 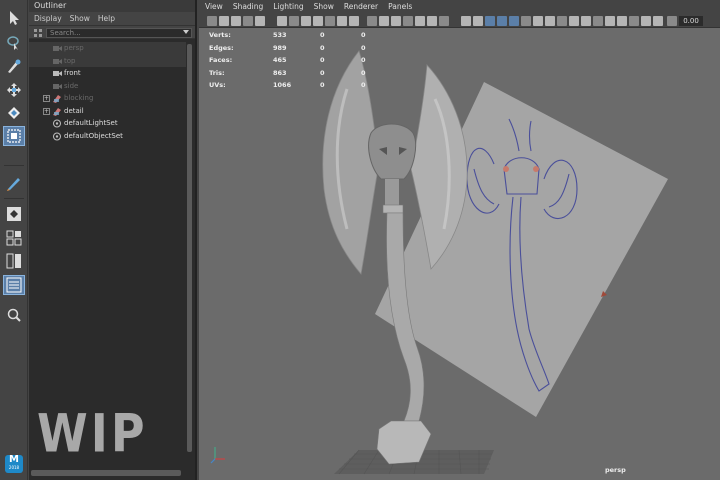 I want to click on two-pane-layout-icon, so click(x=14, y=261).